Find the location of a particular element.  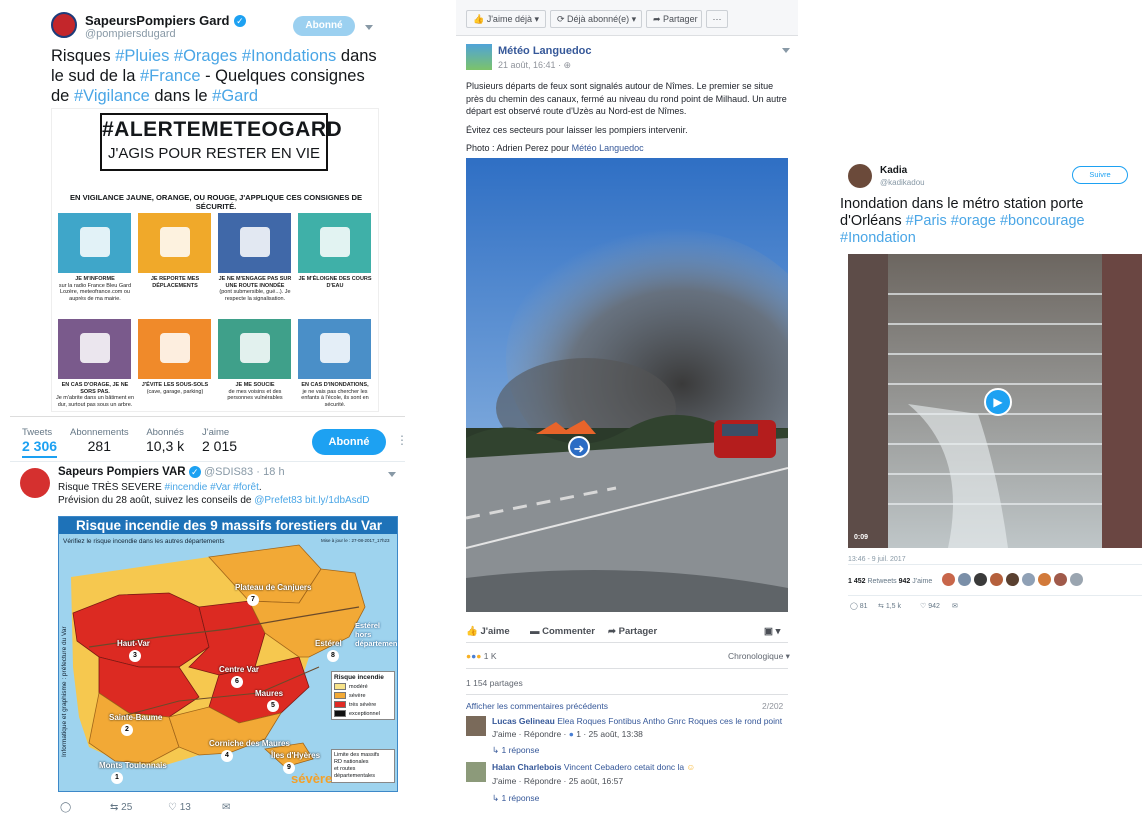

author-name: SapeursPompiers Gard is located at coordinates (157, 20).